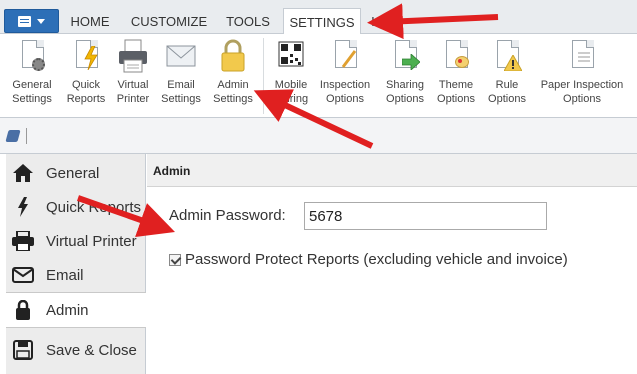 This screenshot has height=374, width=637. Describe the element at coordinates (67, 310) in the screenshot. I see `nav-item-label: Admin` at that location.